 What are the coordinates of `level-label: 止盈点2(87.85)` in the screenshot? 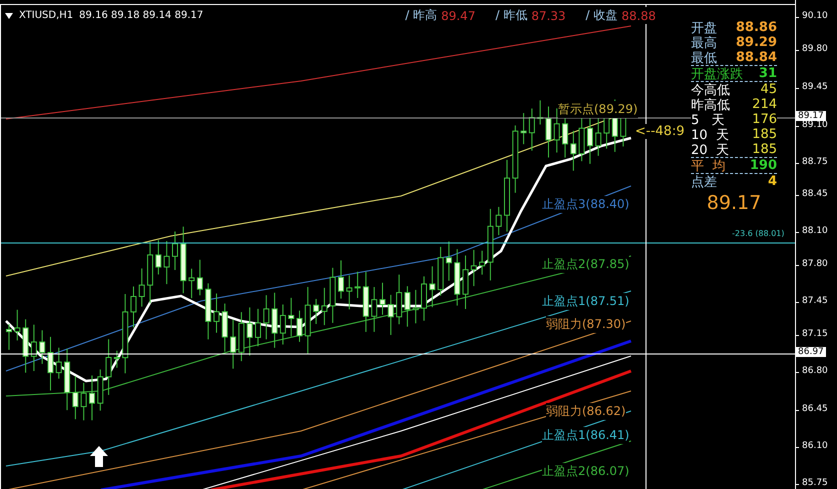 It's located at (586, 264).